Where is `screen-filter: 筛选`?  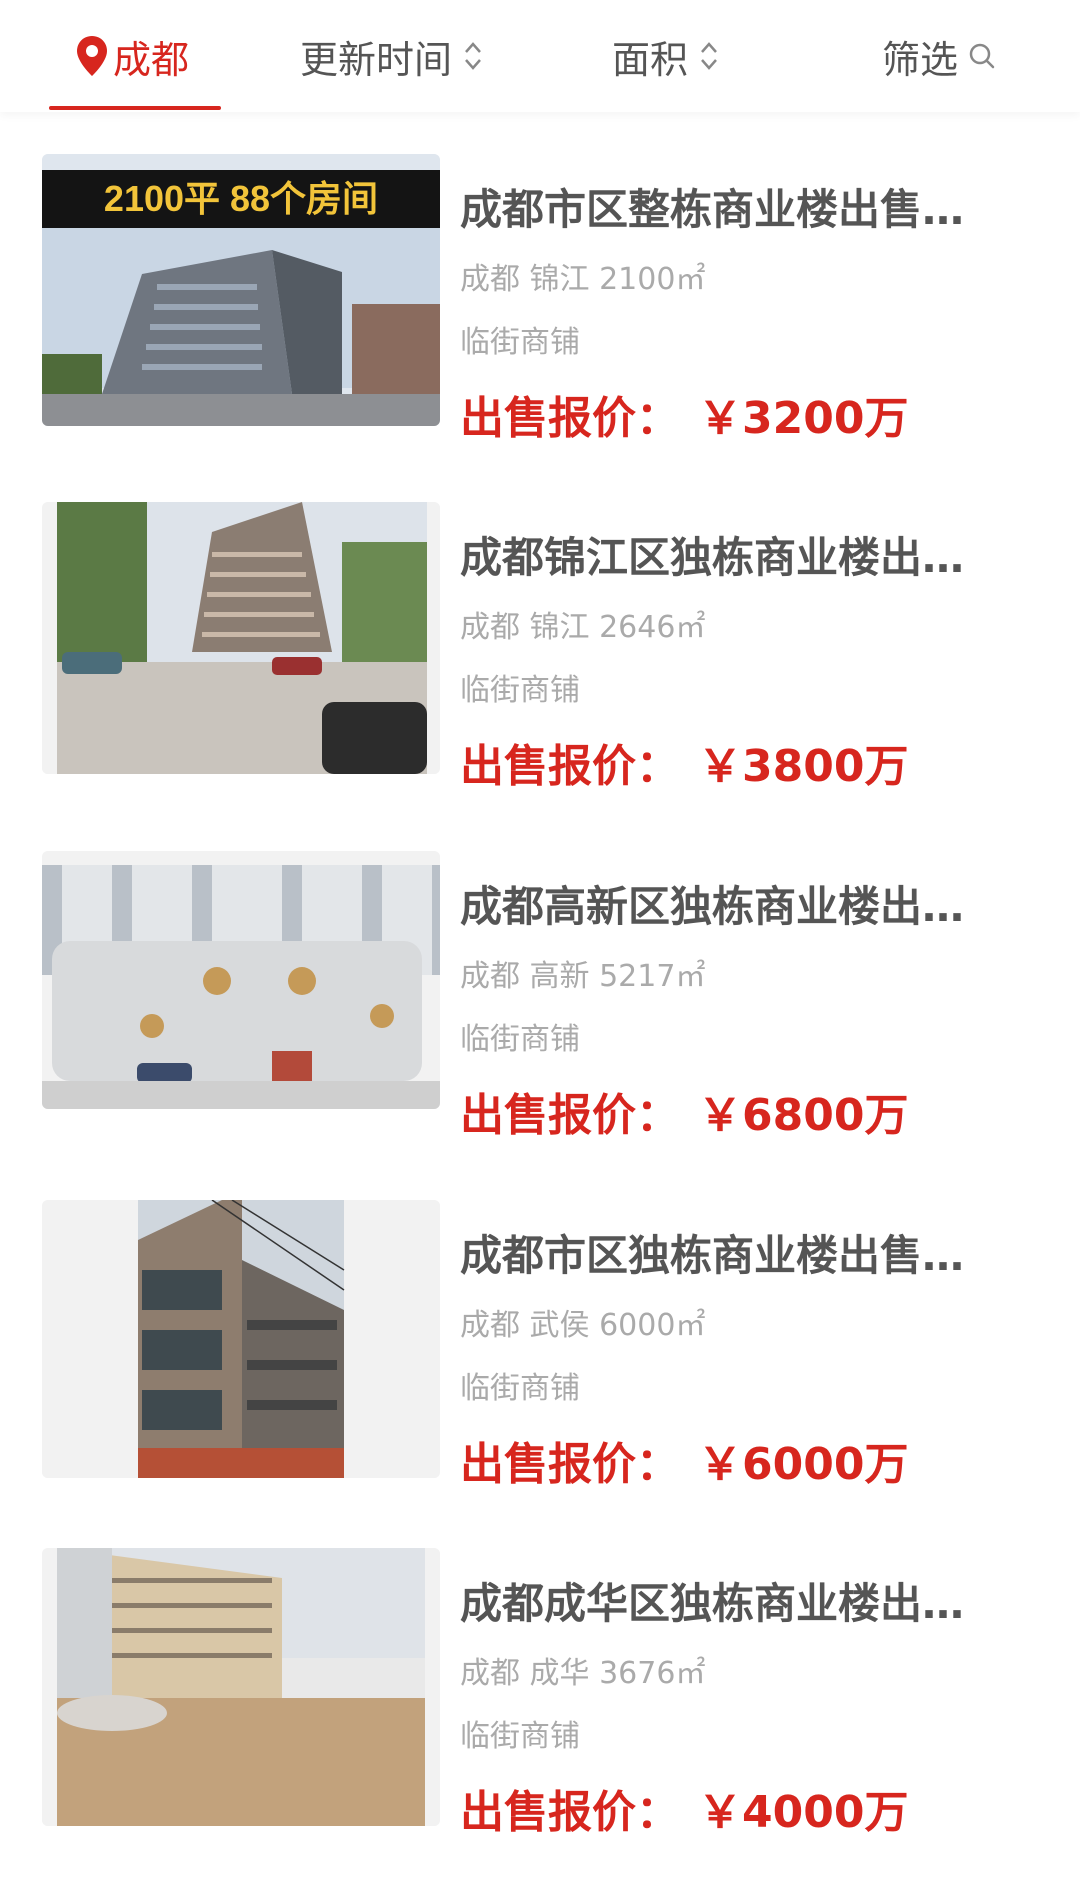 screen-filter: 筛选 is located at coordinates (939, 56).